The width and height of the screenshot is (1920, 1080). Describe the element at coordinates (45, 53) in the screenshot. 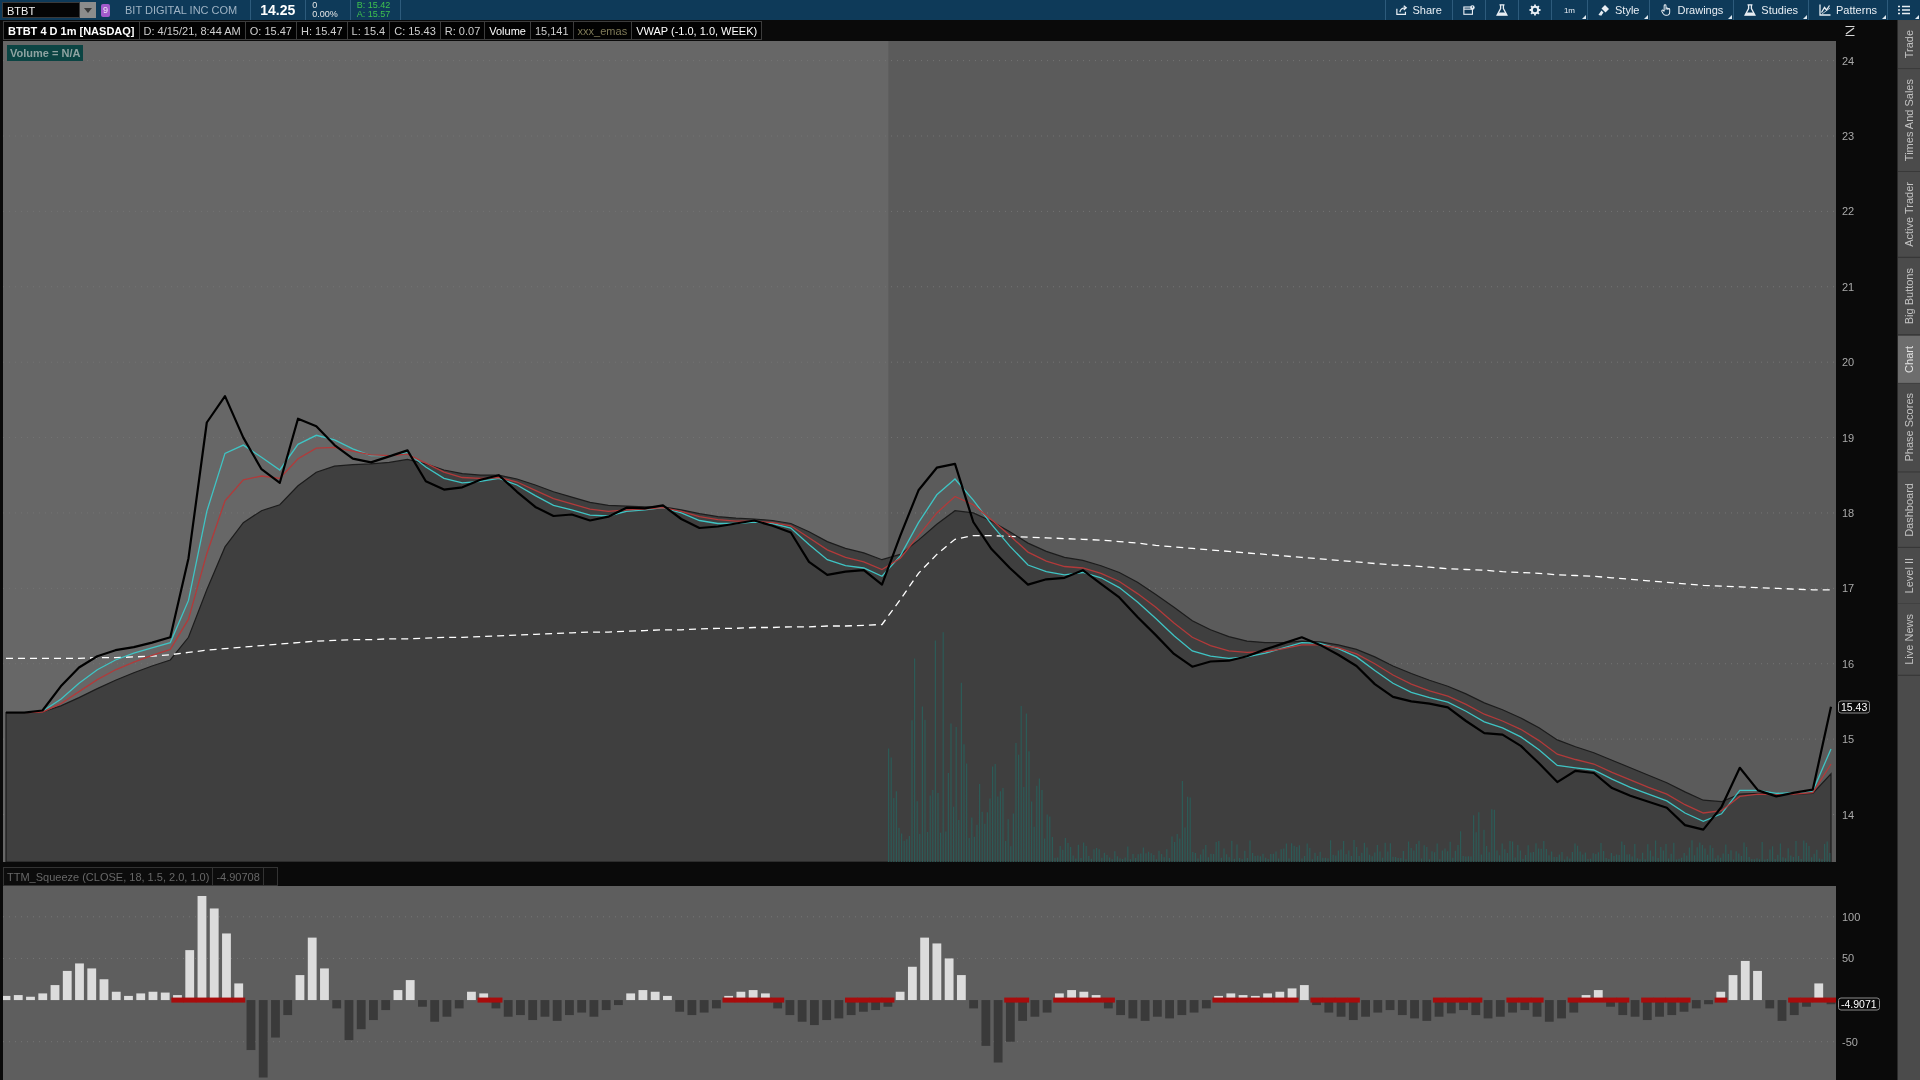

I see `volume-label: Volume = N/A` at that location.